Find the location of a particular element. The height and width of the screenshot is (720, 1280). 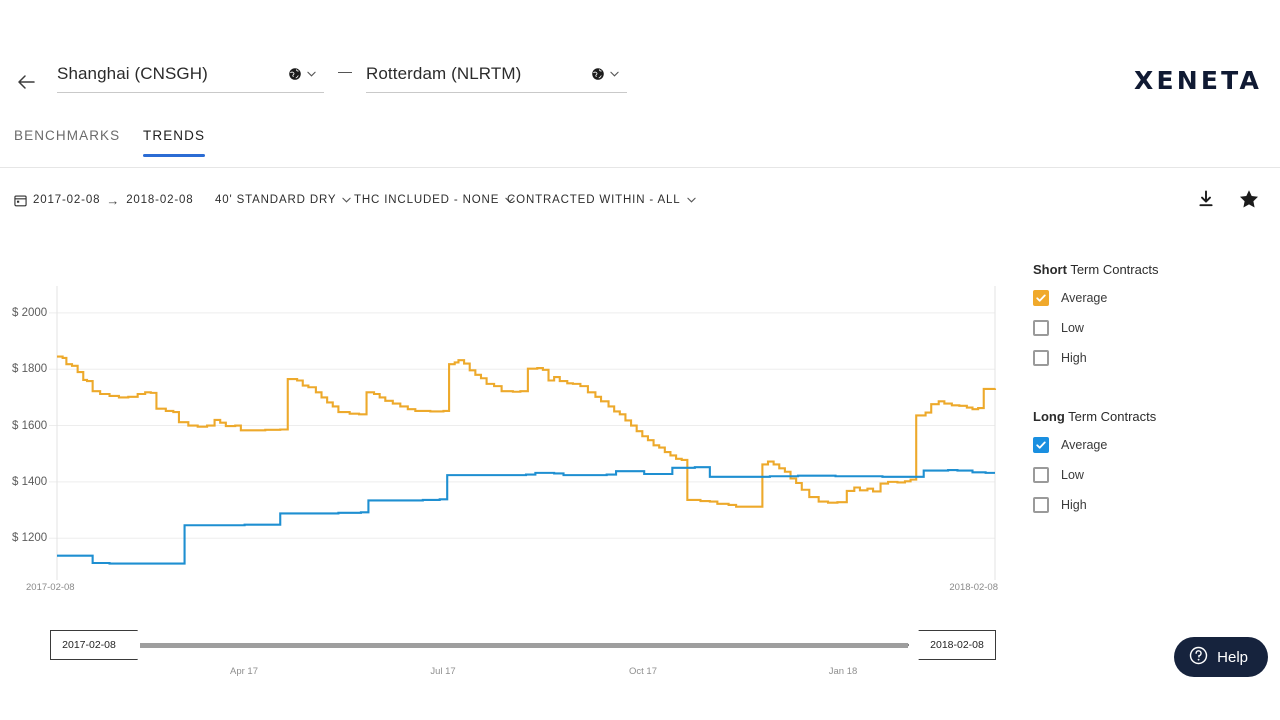

download-icon is located at coordinates (1206, 199).